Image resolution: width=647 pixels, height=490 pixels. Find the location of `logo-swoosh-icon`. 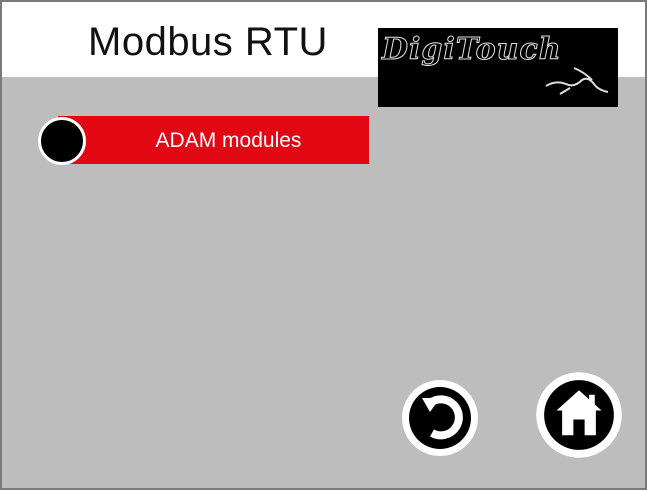

logo-swoosh-icon is located at coordinates (577, 81).